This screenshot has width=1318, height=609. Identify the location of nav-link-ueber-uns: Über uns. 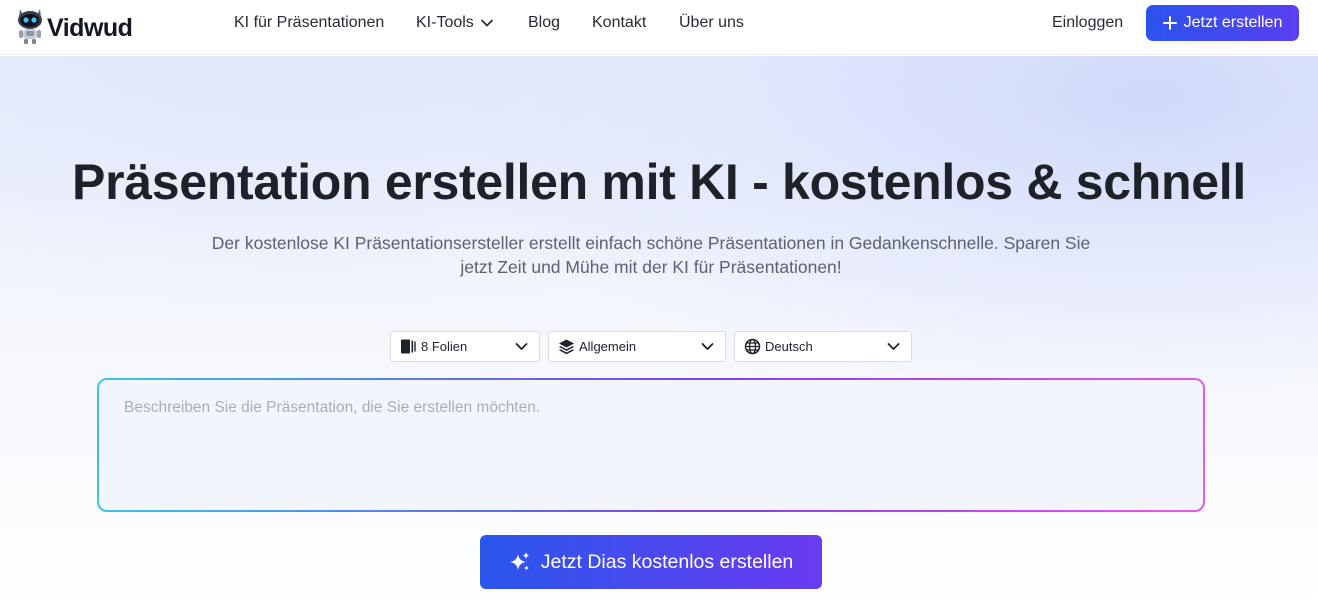
(711, 23).